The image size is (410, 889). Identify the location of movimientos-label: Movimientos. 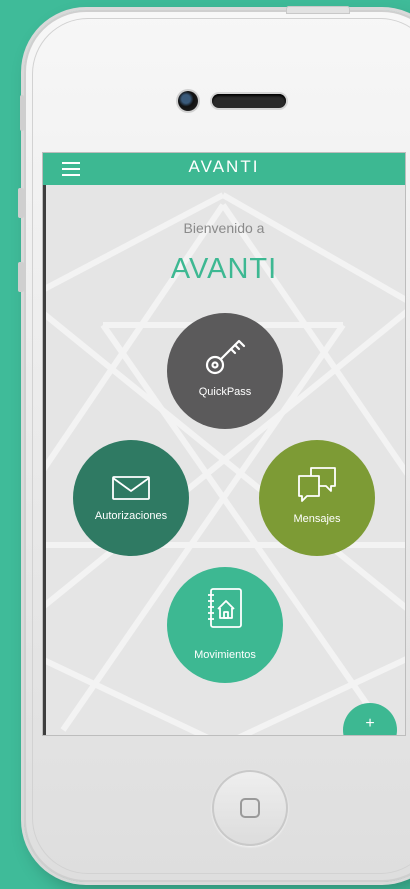
(225, 655).